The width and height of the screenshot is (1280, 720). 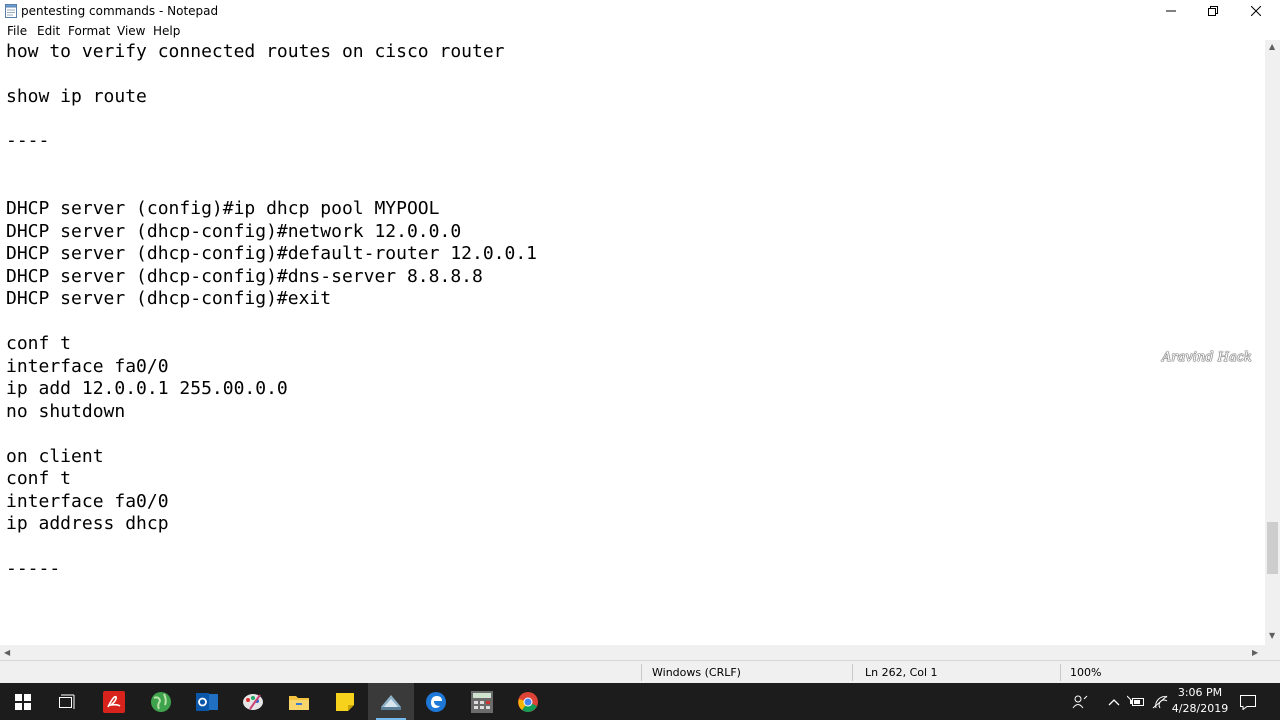 I want to click on windows-start-icon, so click(x=23, y=701).